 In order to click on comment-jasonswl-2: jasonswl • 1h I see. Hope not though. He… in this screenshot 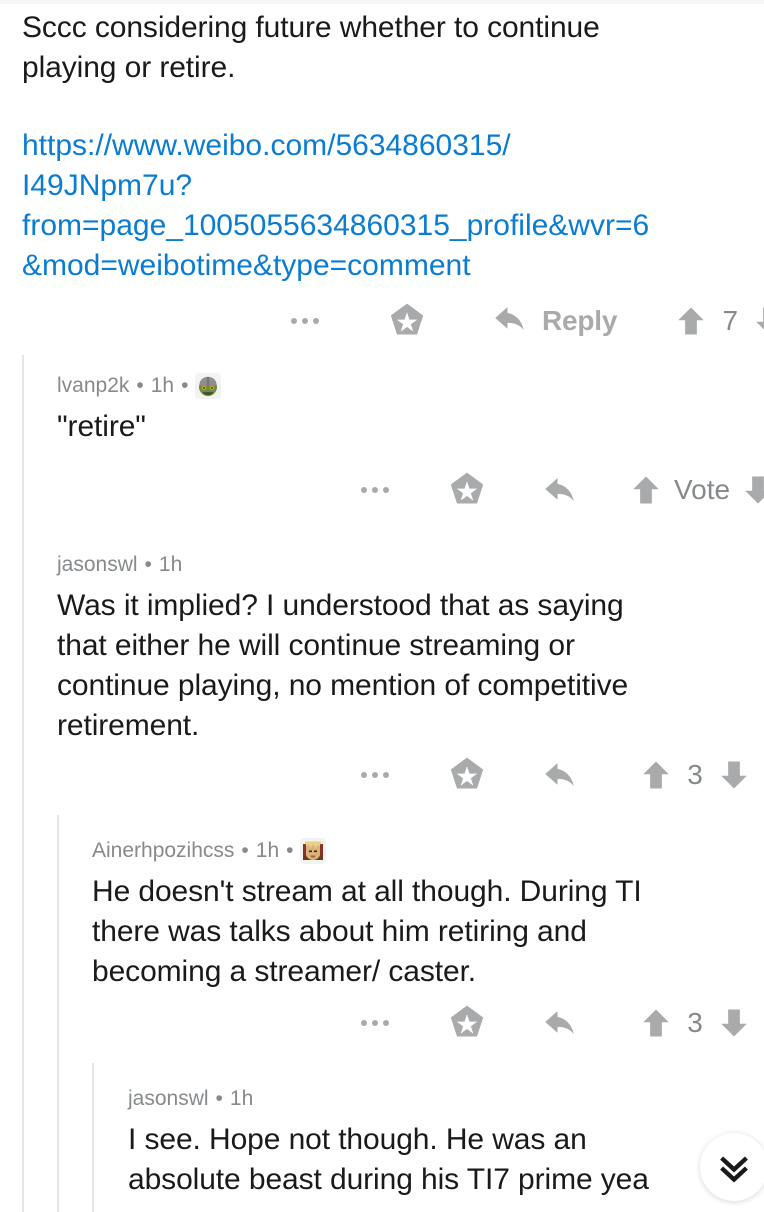, I will do `click(446, 1143)`.